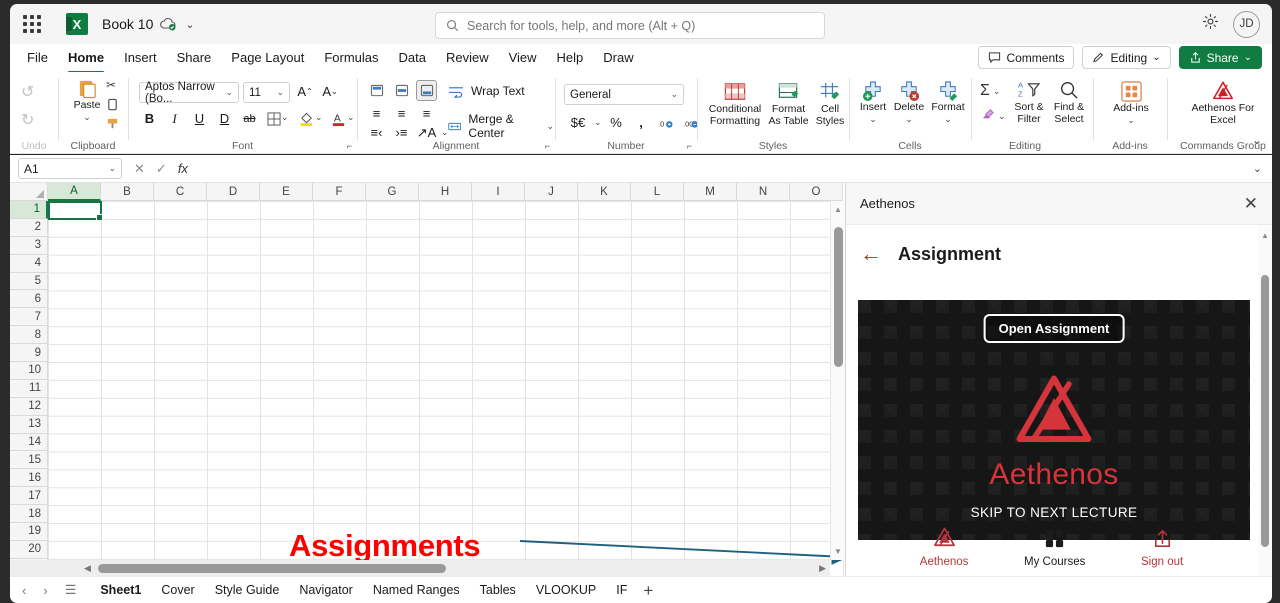  I want to click on autosum-chevron-down-icon: ⌄, so click(997, 91).